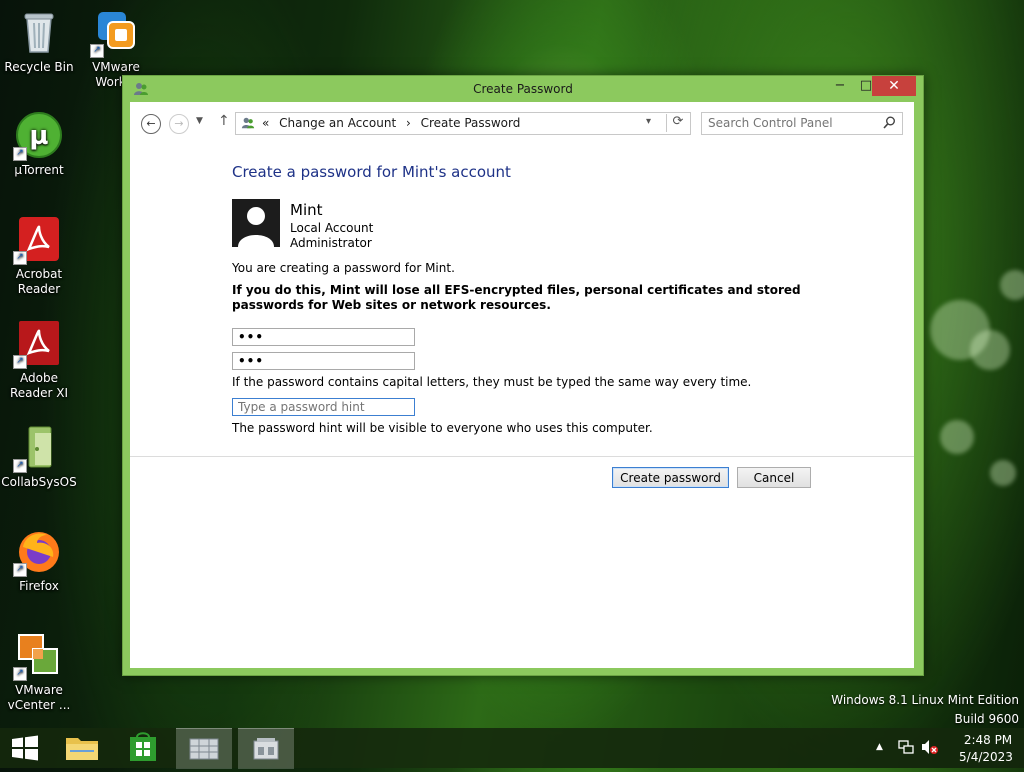 The image size is (1024, 772). What do you see at coordinates (199, 121) in the screenshot?
I see `recent-locations-chevron-icon: ▼` at bounding box center [199, 121].